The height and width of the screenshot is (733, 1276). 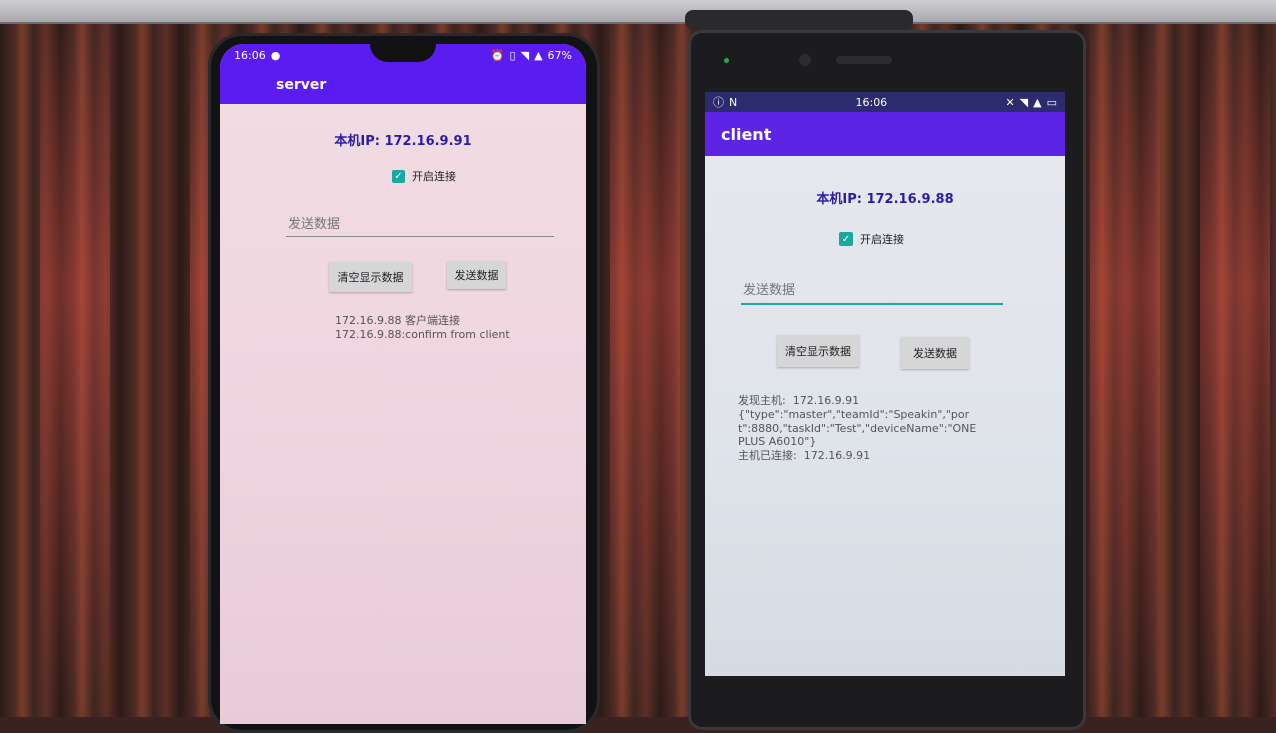 What do you see at coordinates (799, 20) in the screenshot?
I see `laptop-hinge` at bounding box center [799, 20].